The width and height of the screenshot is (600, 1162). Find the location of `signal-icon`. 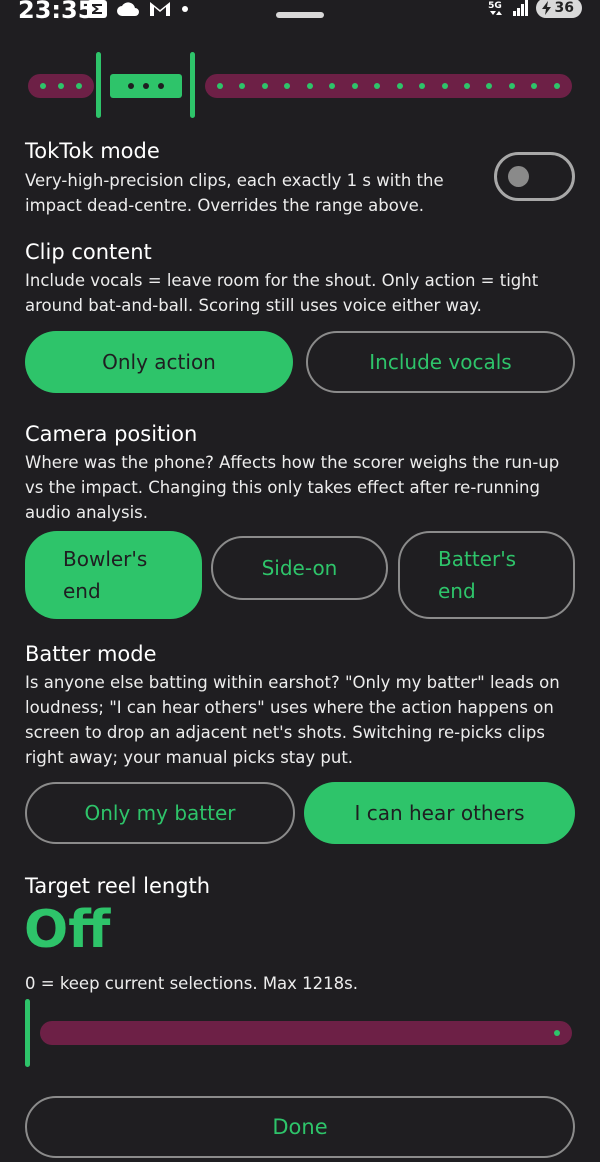

signal-icon is located at coordinates (520, 8).